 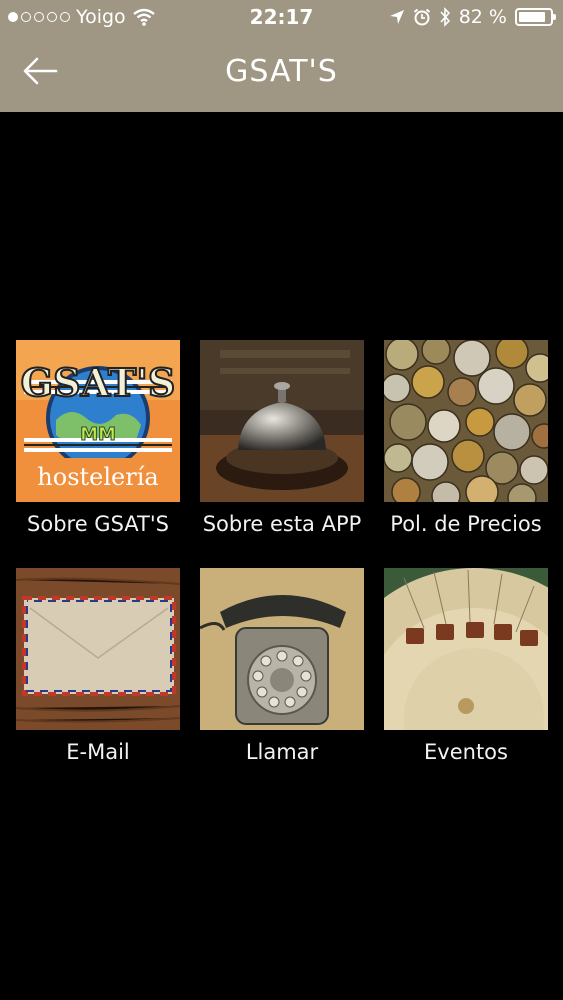 I want to click on tile-sobre-app: Sobre esta APP, so click(x=282, y=438).